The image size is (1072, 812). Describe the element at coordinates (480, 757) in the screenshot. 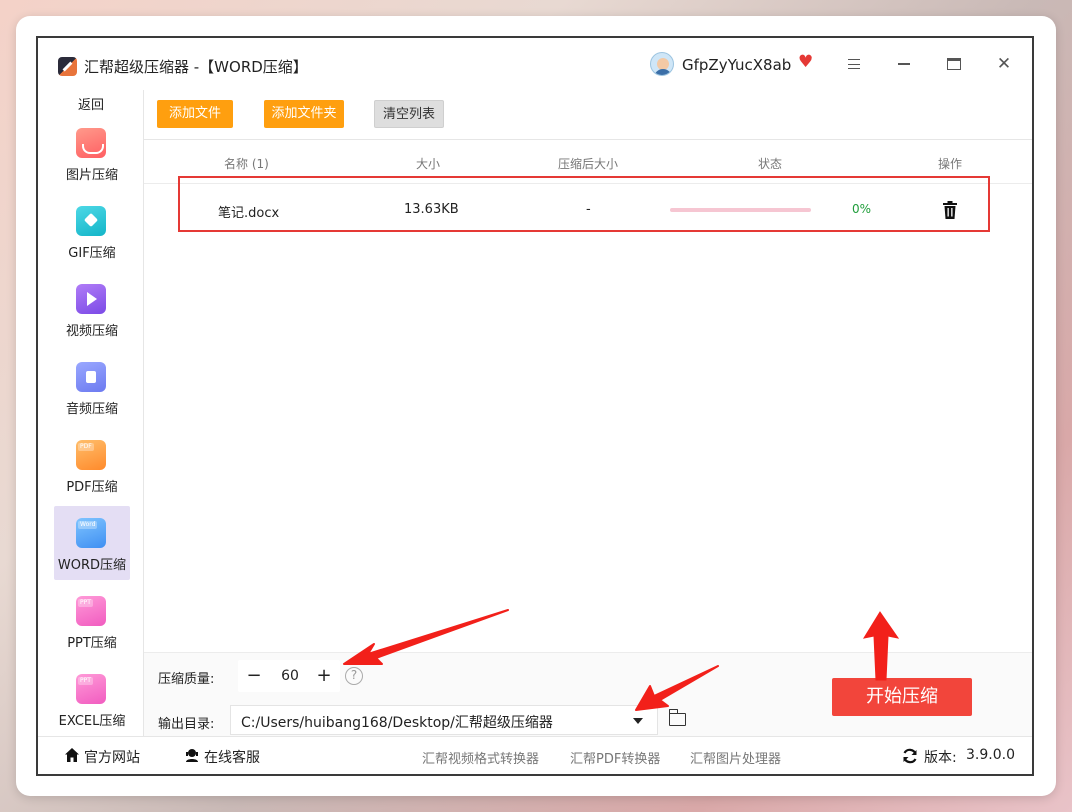

I see `footer-link-video-converter: 汇帮视频格式转换器` at that location.